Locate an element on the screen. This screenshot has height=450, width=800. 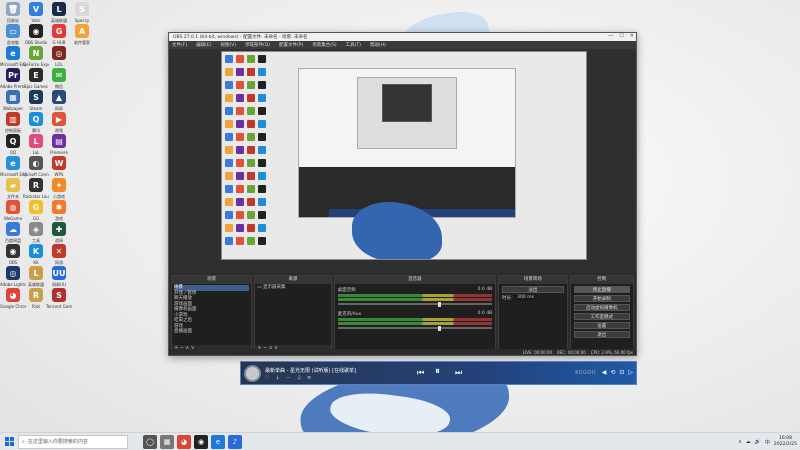
loop-icon: ⟲ is located at coordinates (612, 372).